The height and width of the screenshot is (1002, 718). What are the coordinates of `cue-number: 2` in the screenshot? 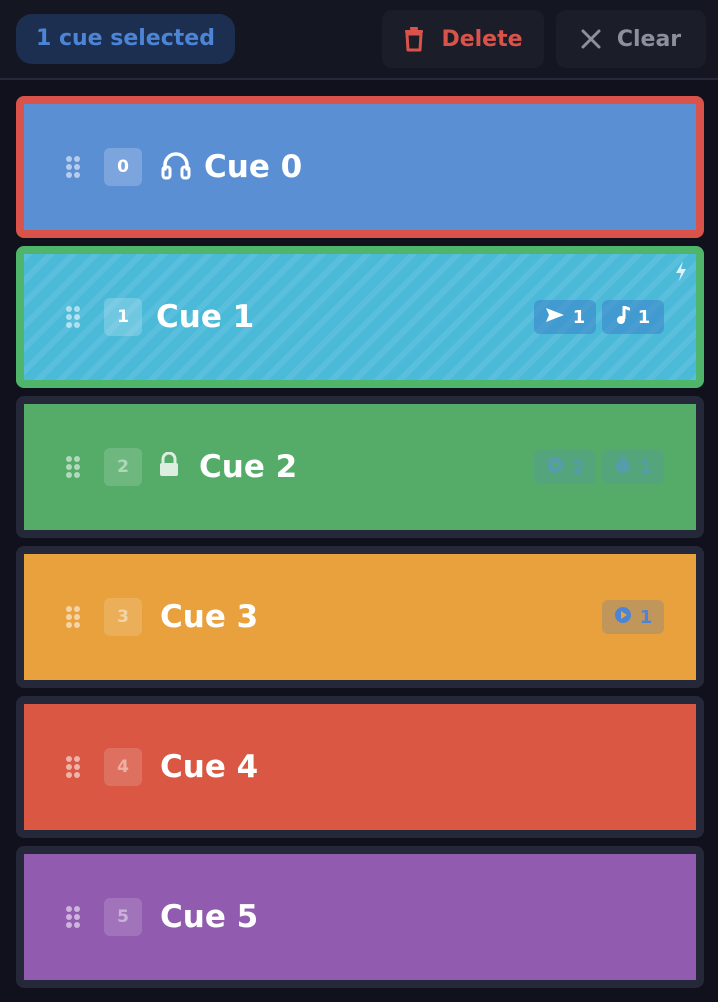 It's located at (123, 467).